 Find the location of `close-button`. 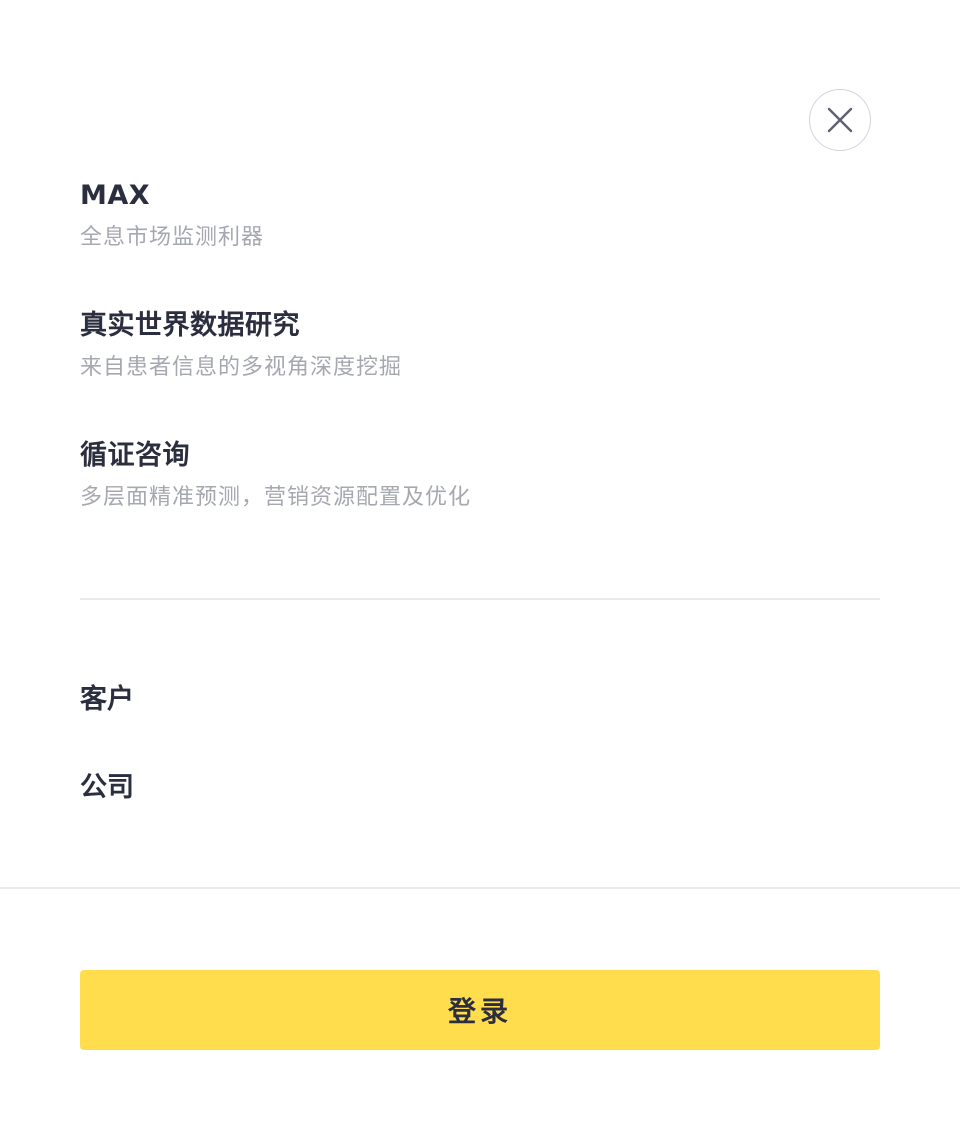

close-button is located at coordinates (840, 120).